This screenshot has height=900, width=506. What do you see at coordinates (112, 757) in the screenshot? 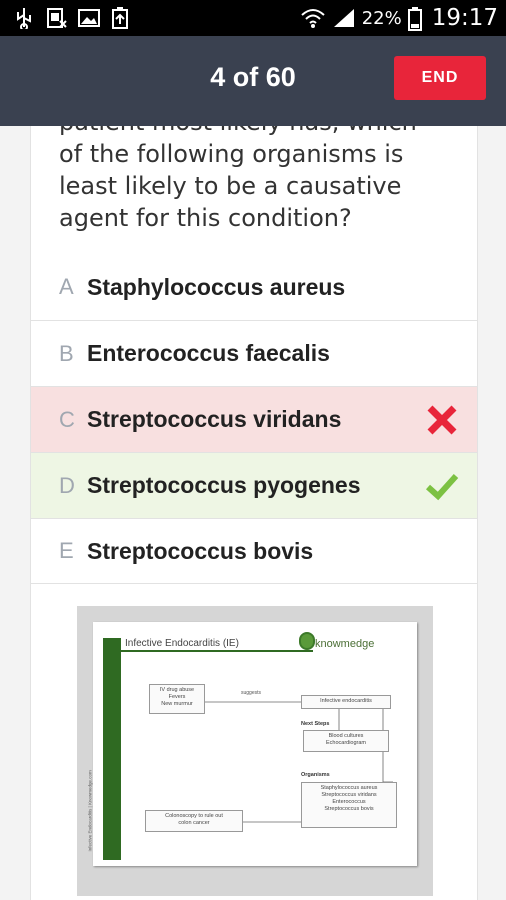
I see `diagram-sidebar` at bounding box center [112, 757].